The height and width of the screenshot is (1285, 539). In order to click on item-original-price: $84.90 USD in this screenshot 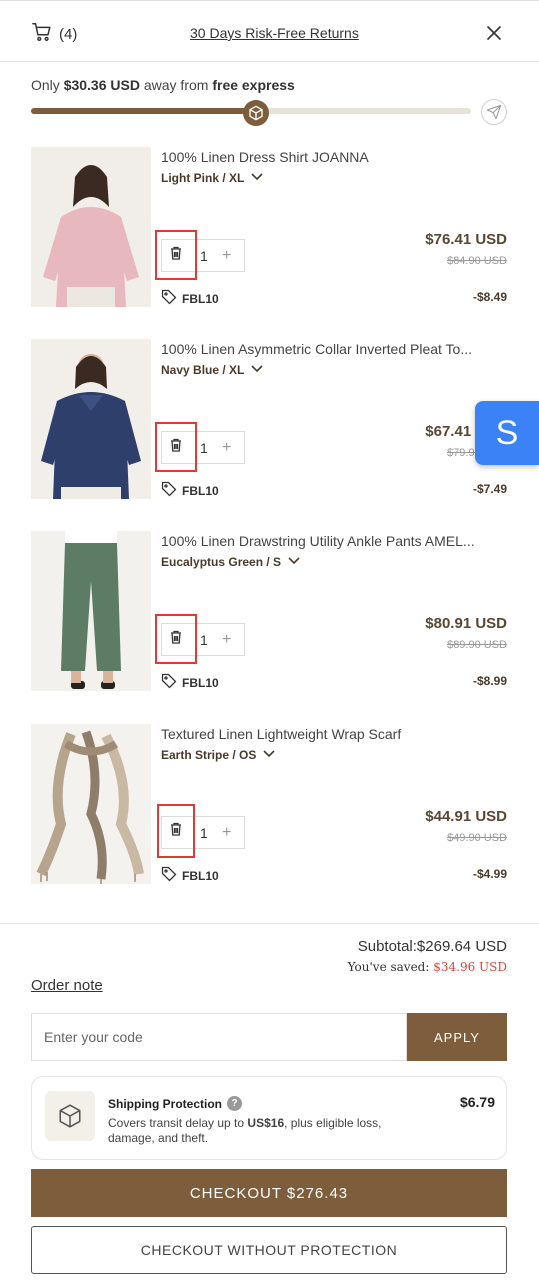, I will do `click(477, 261)`.